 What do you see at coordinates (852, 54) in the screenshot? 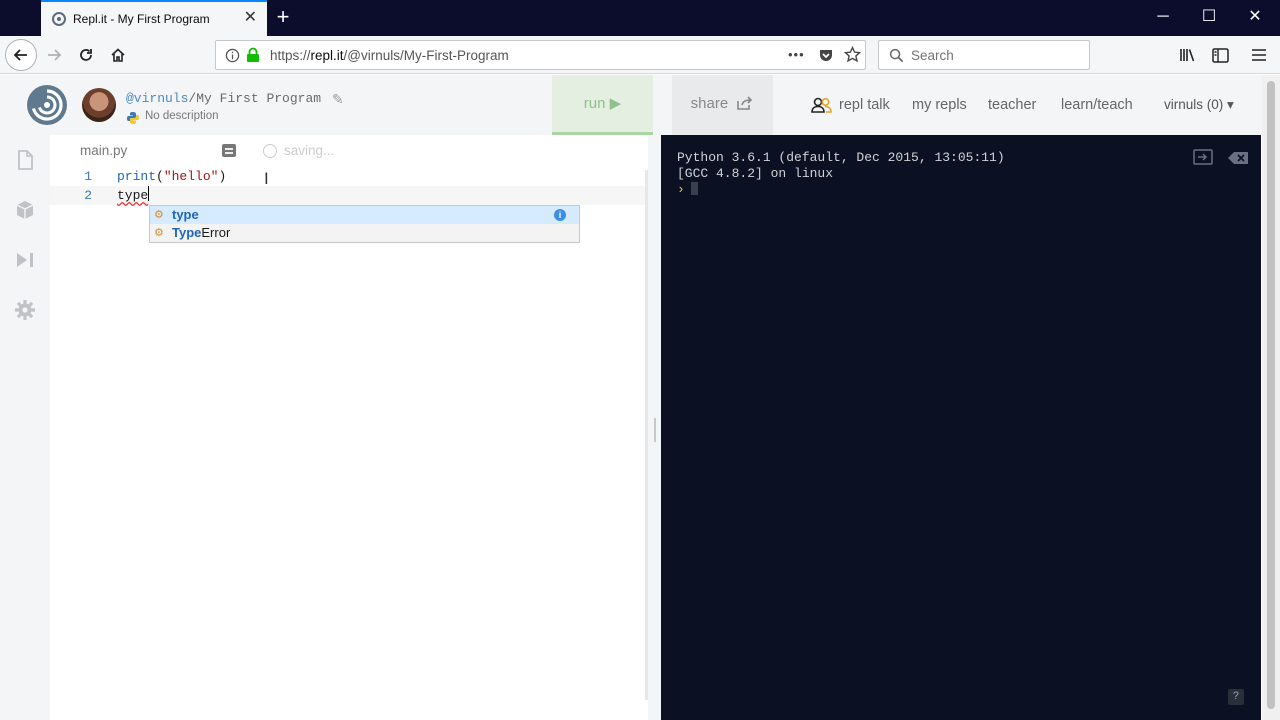
I see `bookmark-star-icon` at bounding box center [852, 54].